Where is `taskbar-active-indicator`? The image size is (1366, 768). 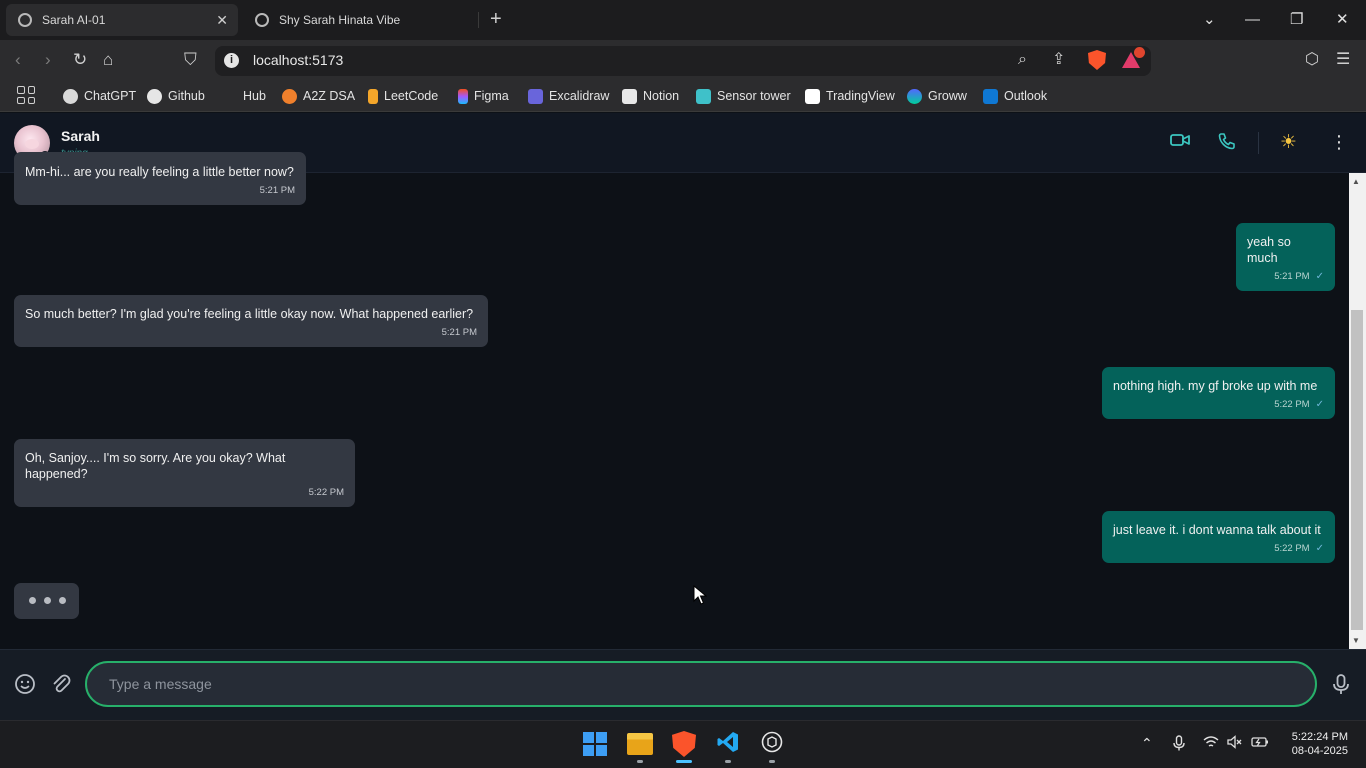 taskbar-active-indicator is located at coordinates (684, 761).